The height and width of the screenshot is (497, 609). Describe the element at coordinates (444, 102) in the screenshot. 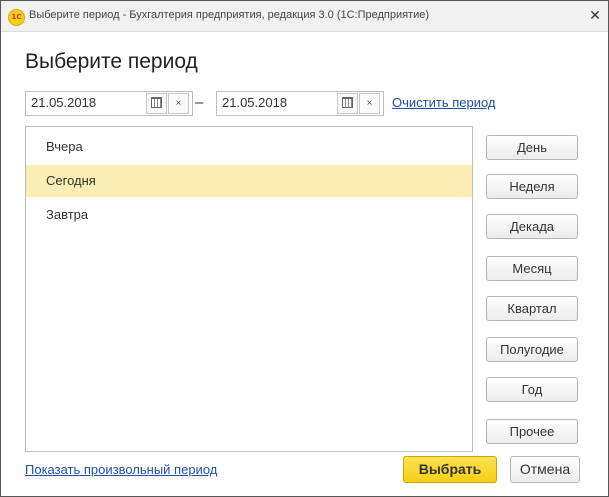

I see `clear-period-link: Очистить период` at that location.